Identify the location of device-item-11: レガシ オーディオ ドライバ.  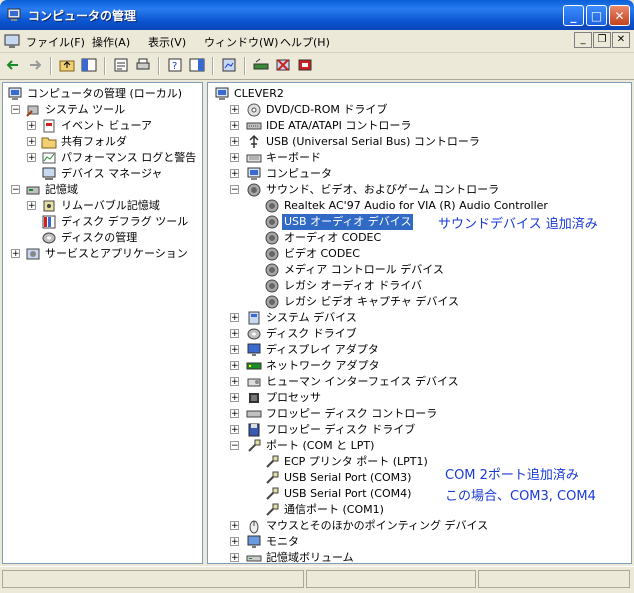
(419, 286).